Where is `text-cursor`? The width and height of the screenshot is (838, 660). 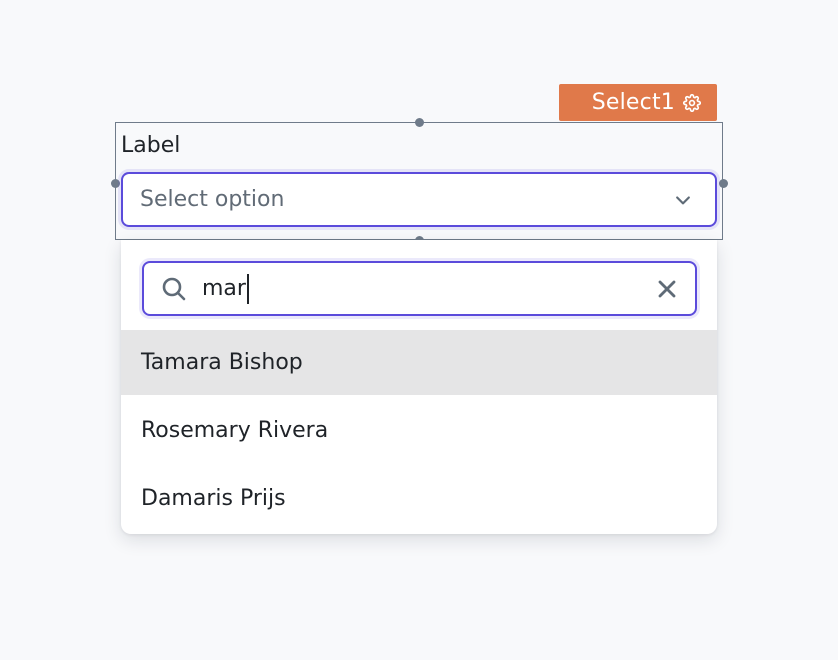 text-cursor is located at coordinates (247, 288).